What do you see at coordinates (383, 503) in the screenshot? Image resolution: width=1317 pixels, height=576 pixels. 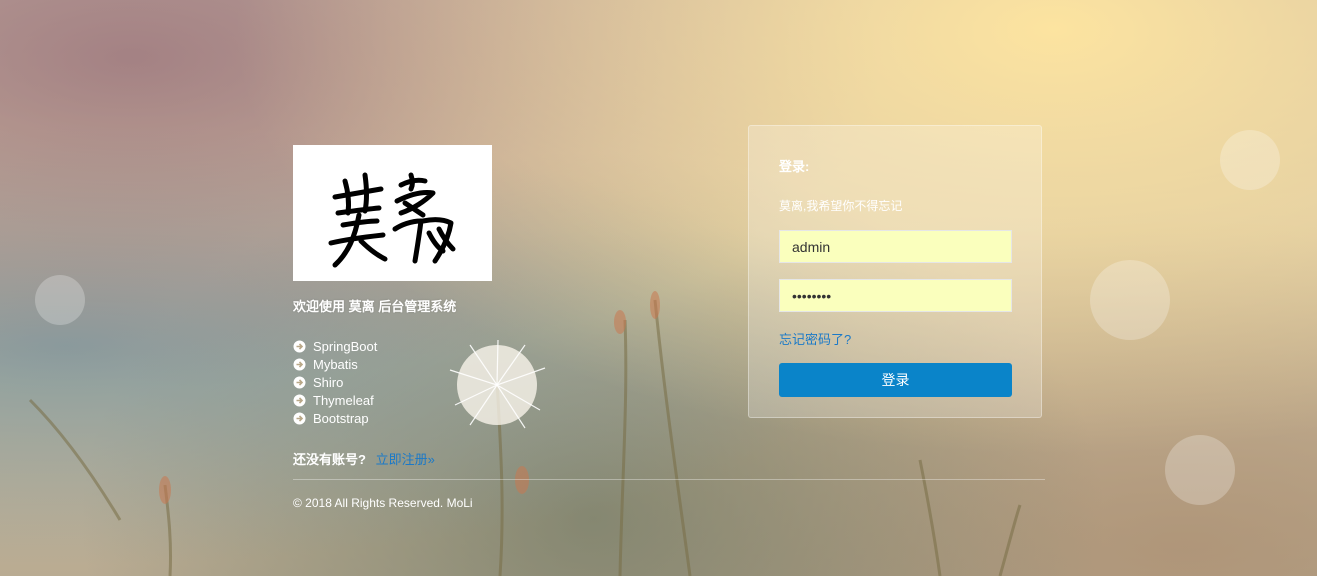 I see `copyright: © 2018 All Rights Reserved. MoLi` at bounding box center [383, 503].